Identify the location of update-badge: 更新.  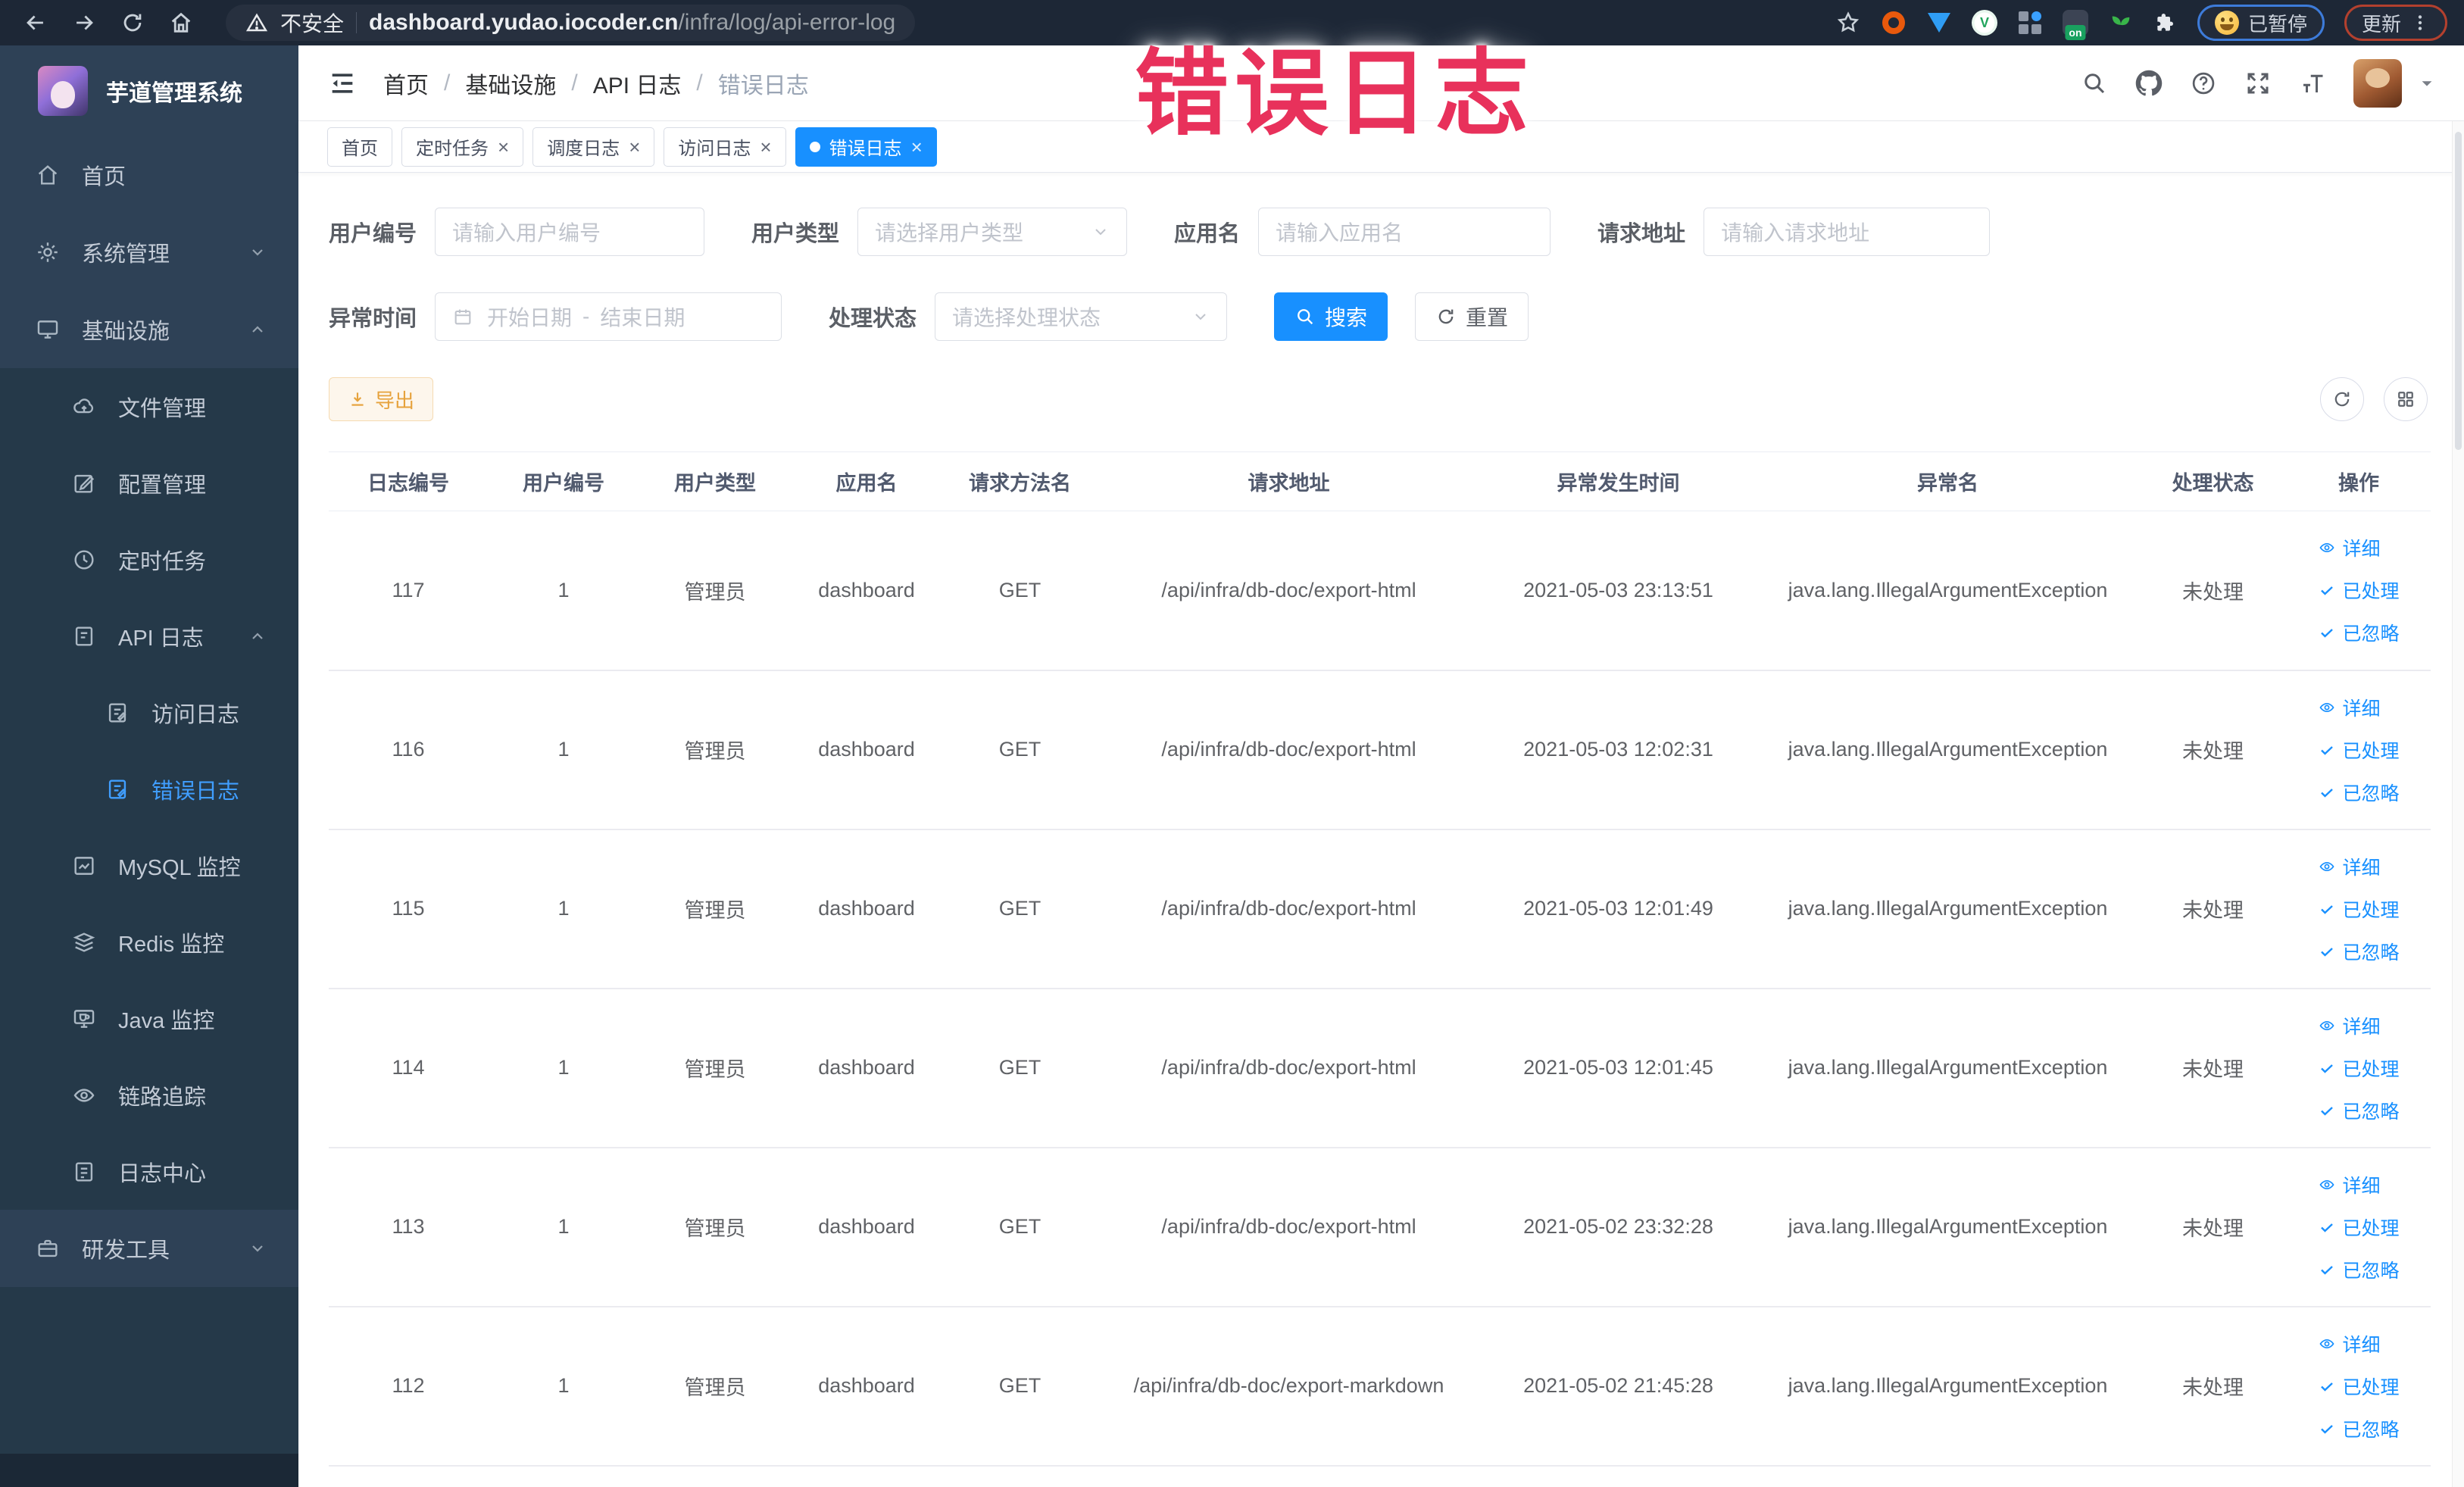
(2395, 23).